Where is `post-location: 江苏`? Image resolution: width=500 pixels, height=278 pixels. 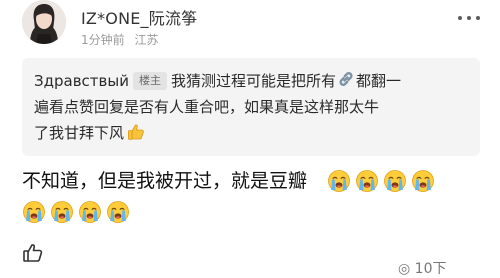 post-location: 江苏 is located at coordinates (146, 40).